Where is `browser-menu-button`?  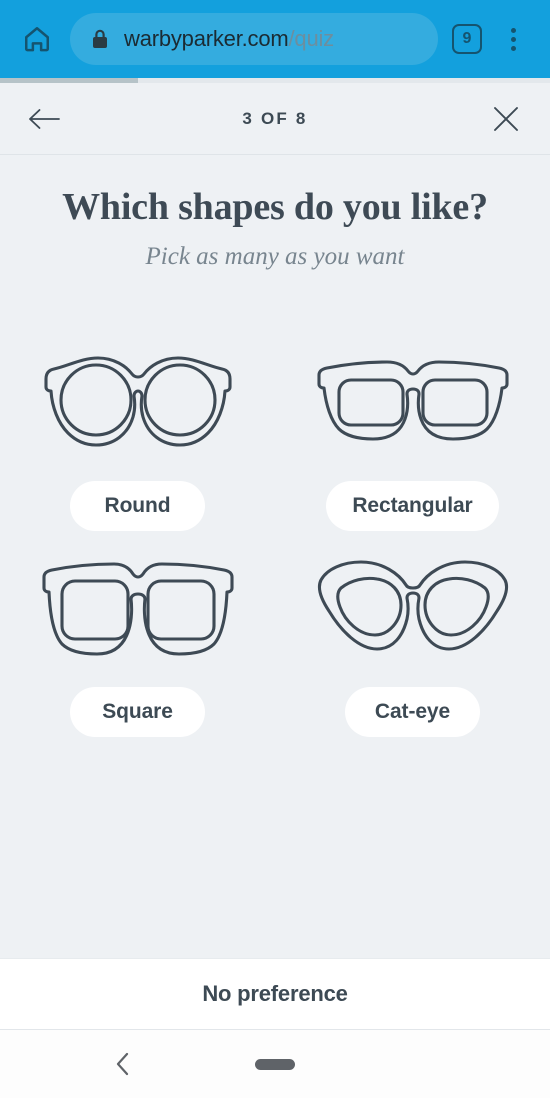
browser-menu-button is located at coordinates (513, 39).